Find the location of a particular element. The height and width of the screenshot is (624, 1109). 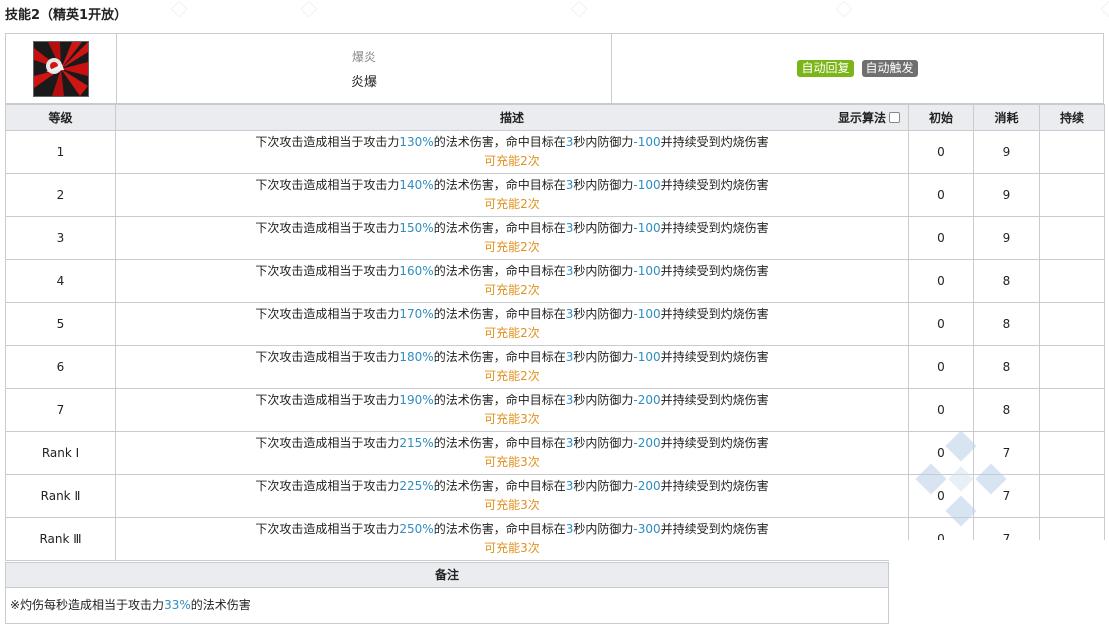

notes-header: 备注 is located at coordinates (447, 575).